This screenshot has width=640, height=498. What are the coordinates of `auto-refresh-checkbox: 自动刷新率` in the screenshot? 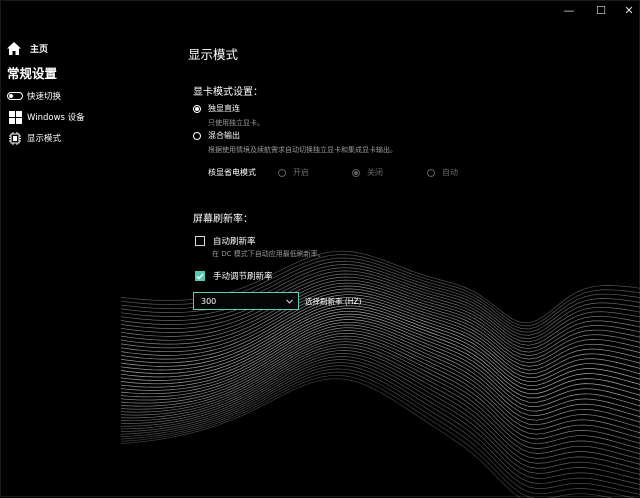 It's located at (225, 241).